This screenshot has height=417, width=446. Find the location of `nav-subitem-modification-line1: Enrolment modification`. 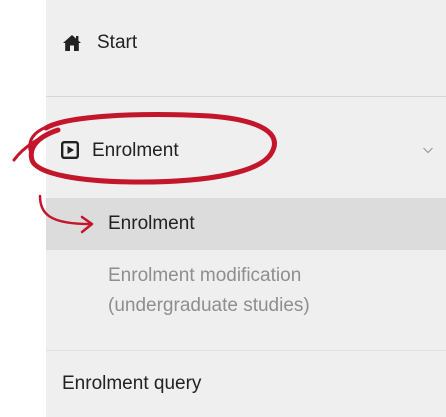

nav-subitem-modification-line1: Enrolment modification is located at coordinates (205, 275).